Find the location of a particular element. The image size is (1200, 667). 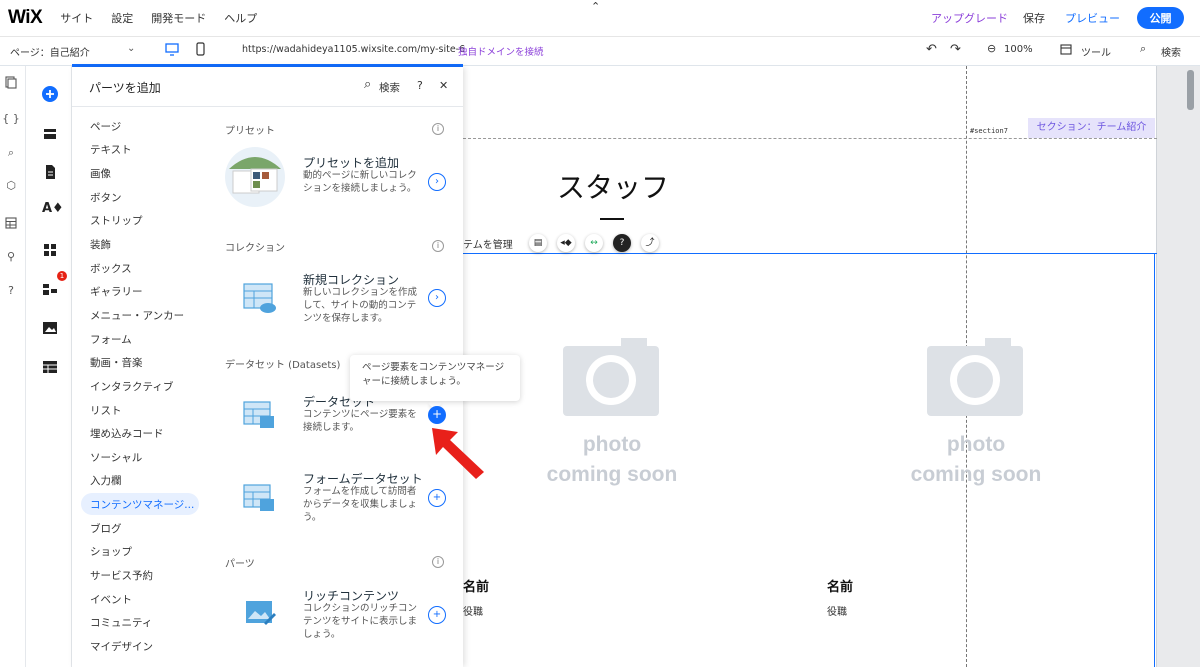

layout-icon: ▤ is located at coordinates (538, 243).